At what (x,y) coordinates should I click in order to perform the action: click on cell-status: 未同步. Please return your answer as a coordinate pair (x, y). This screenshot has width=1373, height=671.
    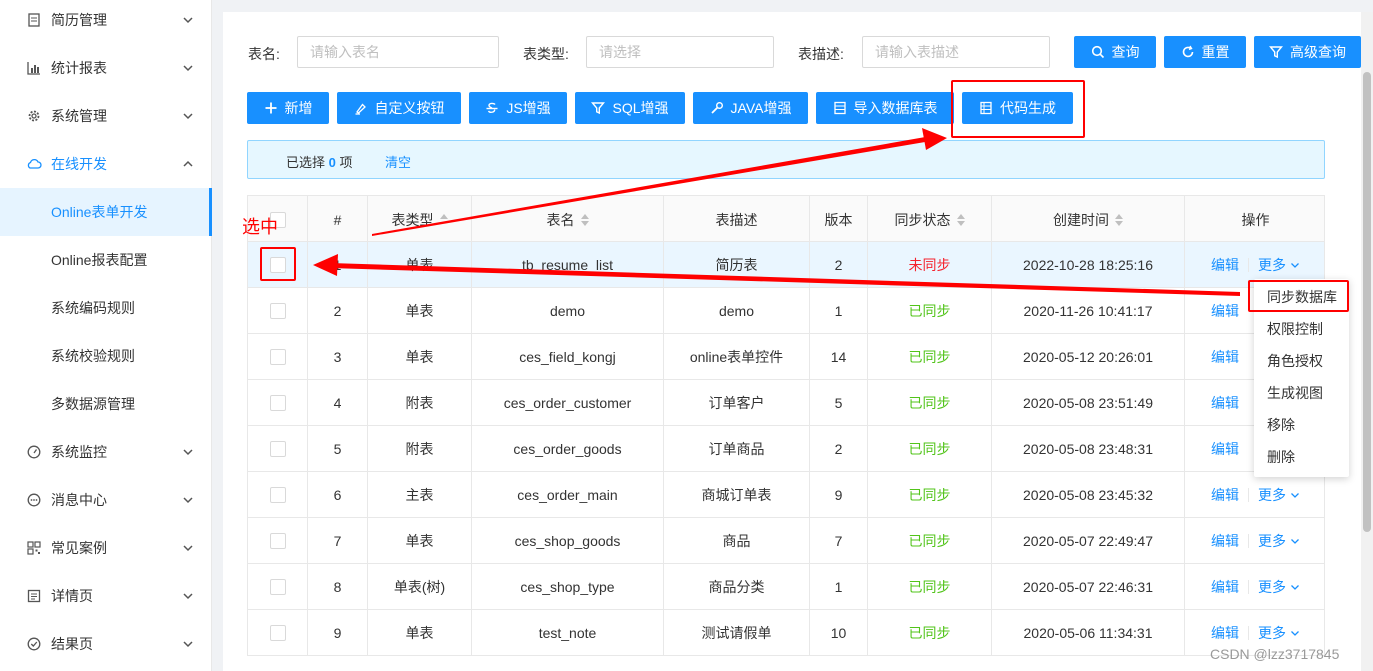
    Looking at the image, I should click on (930, 265).